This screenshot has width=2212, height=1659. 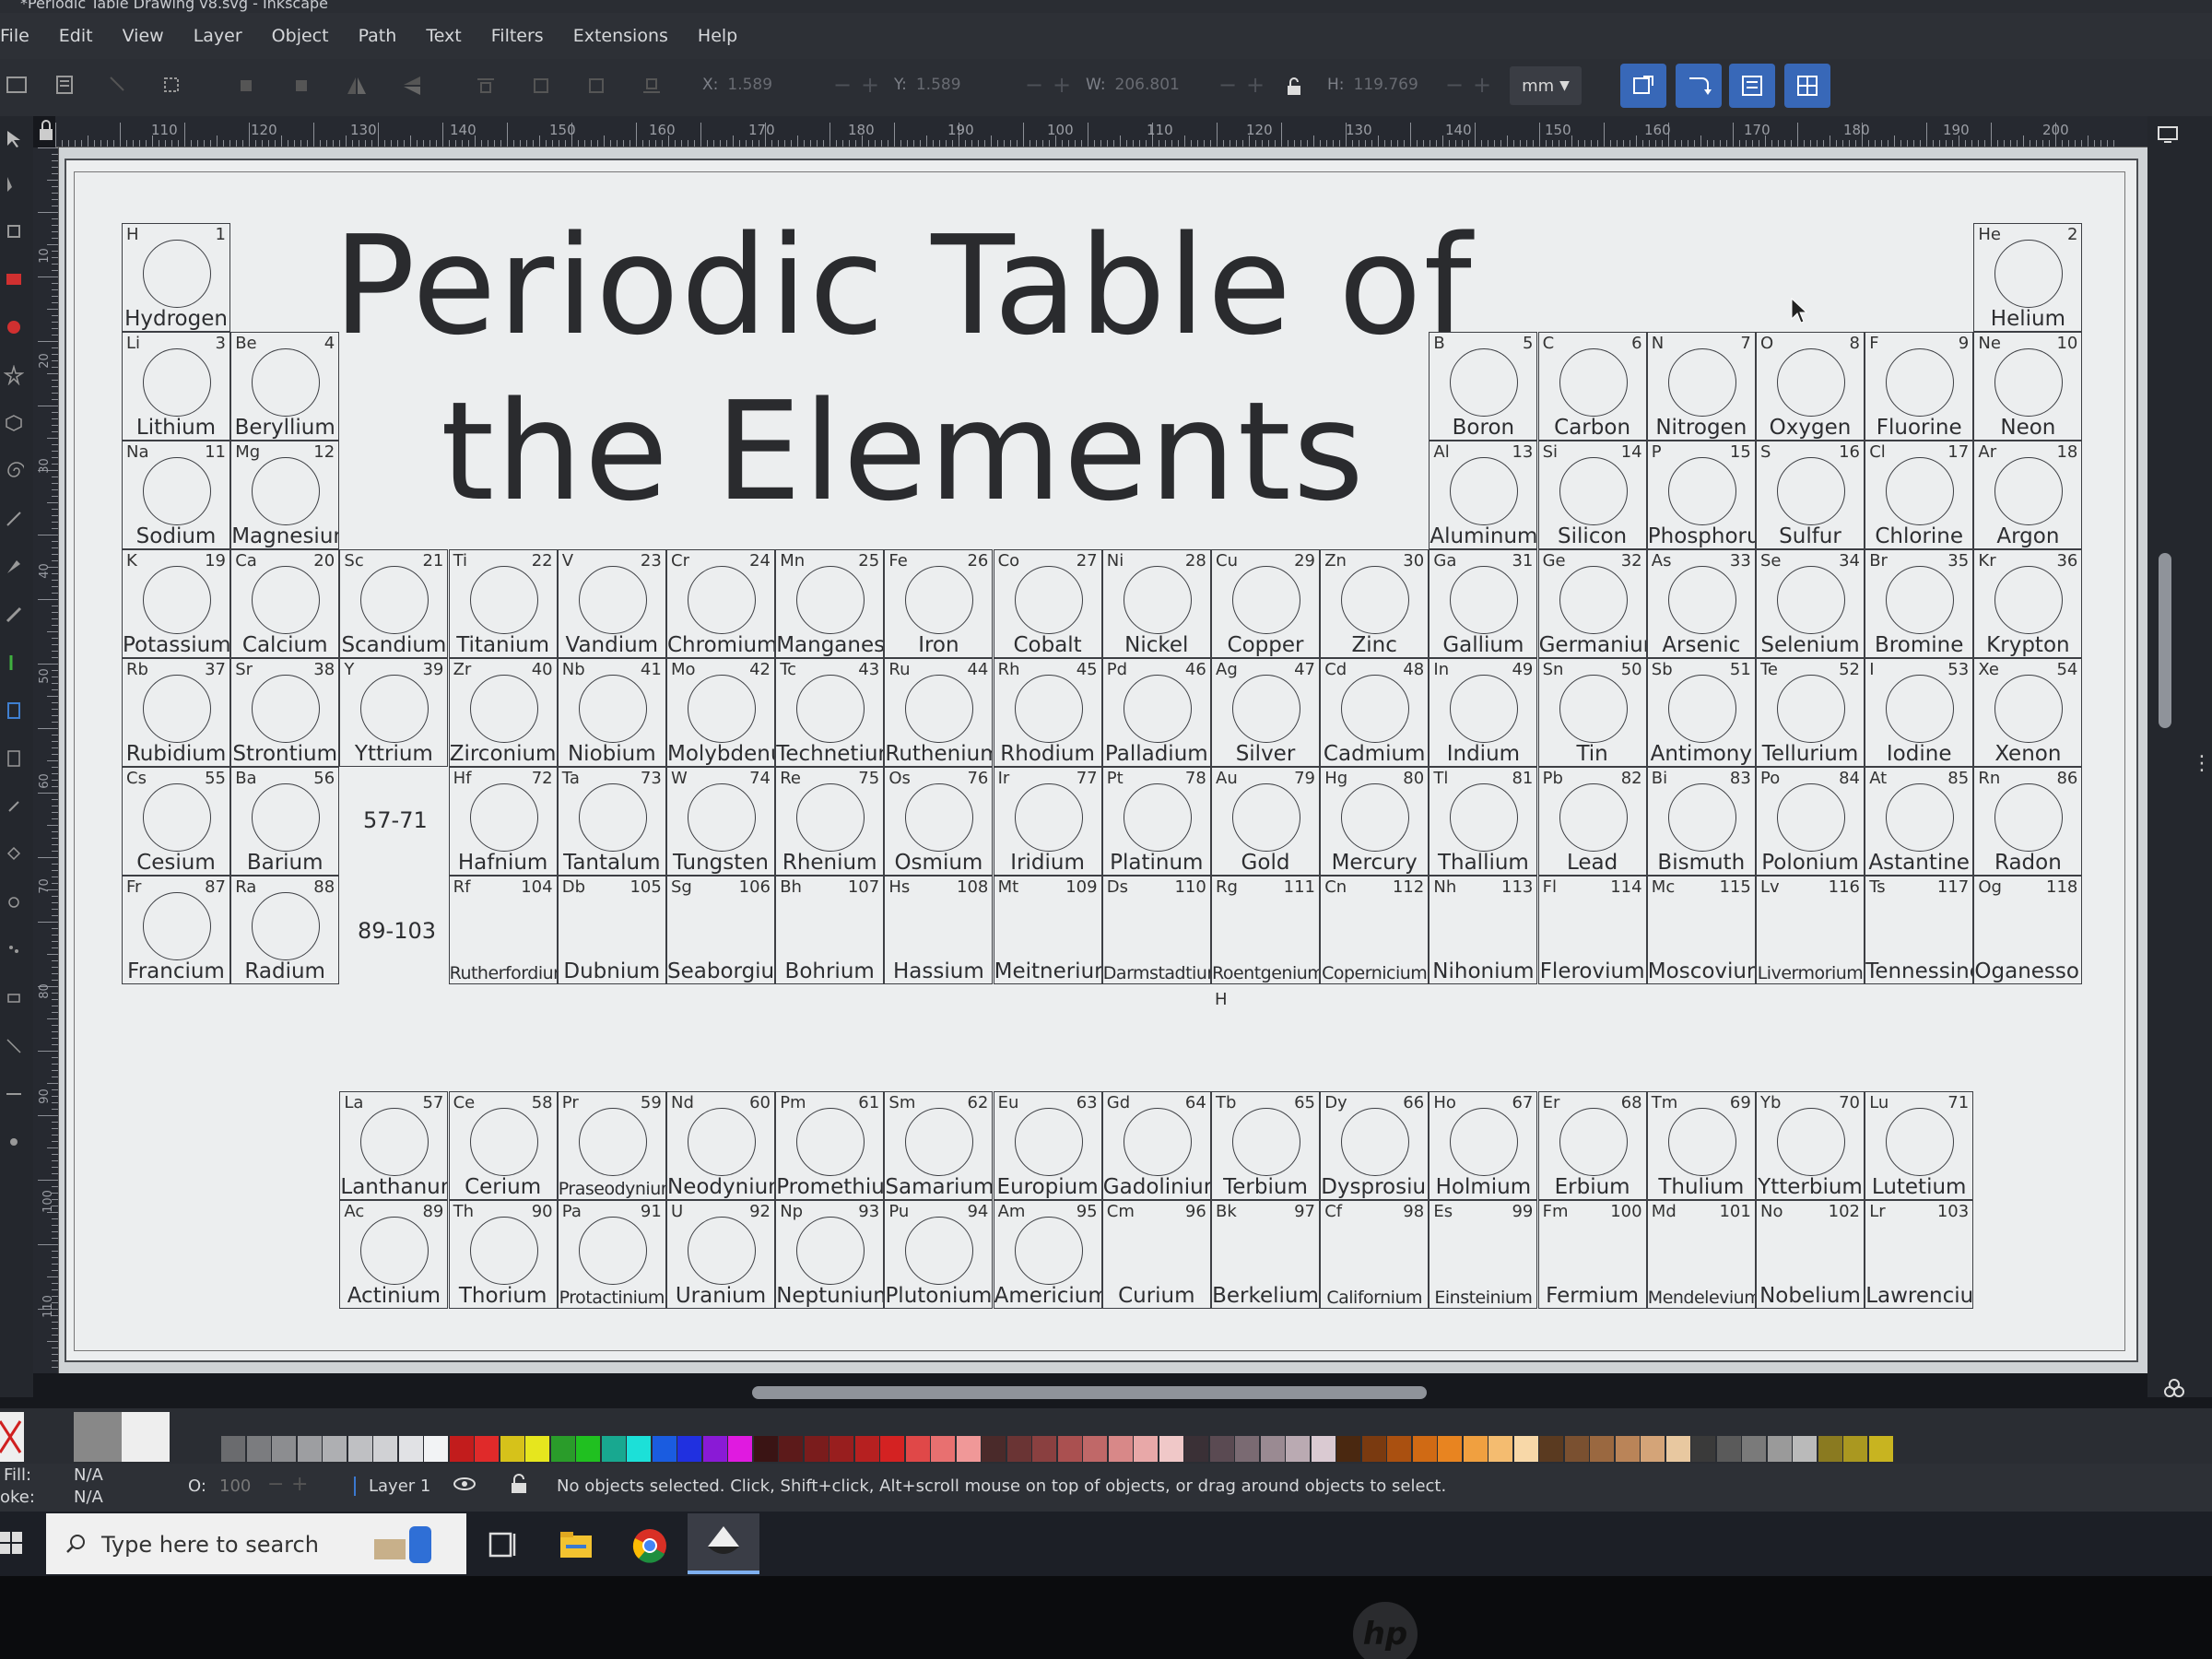 I want to click on element-cell-zinc: Zn 30 Zinc, so click(x=1375, y=603).